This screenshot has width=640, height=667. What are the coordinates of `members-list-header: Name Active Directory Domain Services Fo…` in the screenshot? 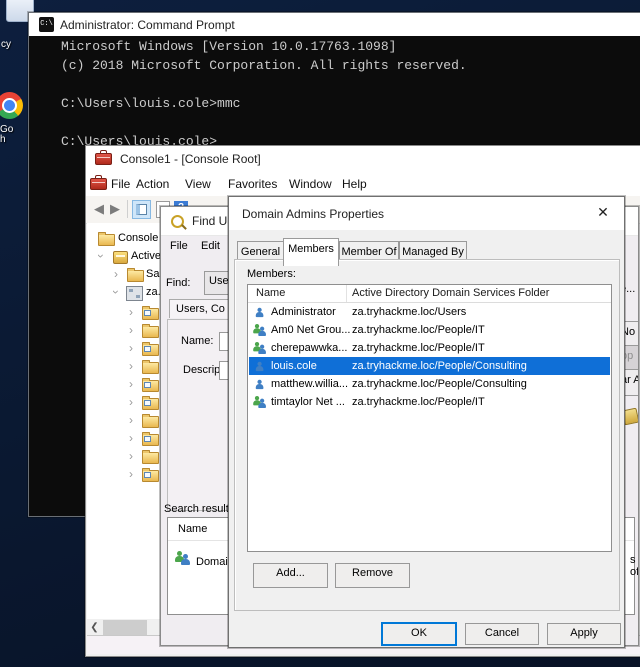 It's located at (429, 294).